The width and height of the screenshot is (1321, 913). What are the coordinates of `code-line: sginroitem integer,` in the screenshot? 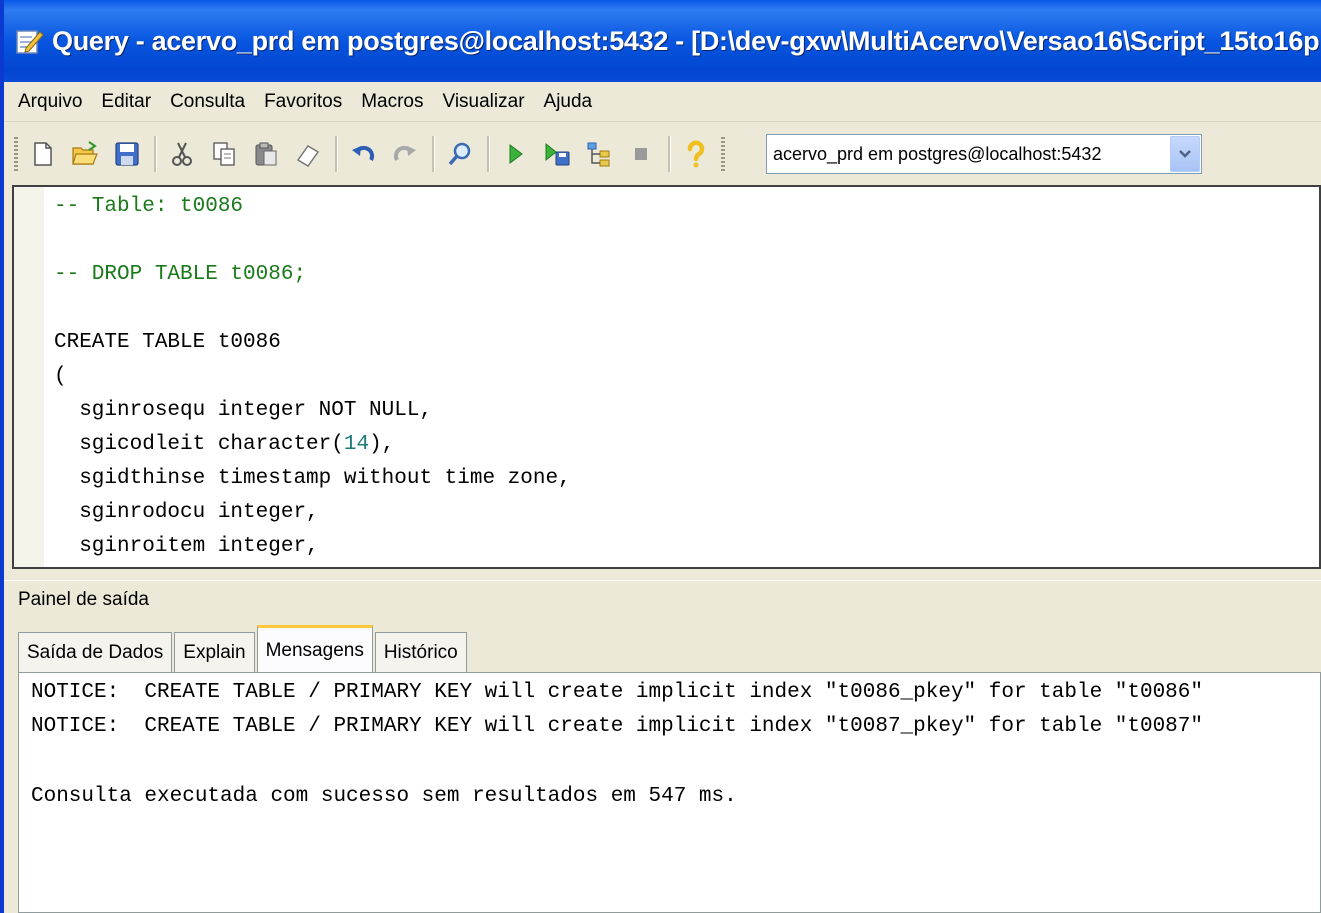 It's located at (186, 546).